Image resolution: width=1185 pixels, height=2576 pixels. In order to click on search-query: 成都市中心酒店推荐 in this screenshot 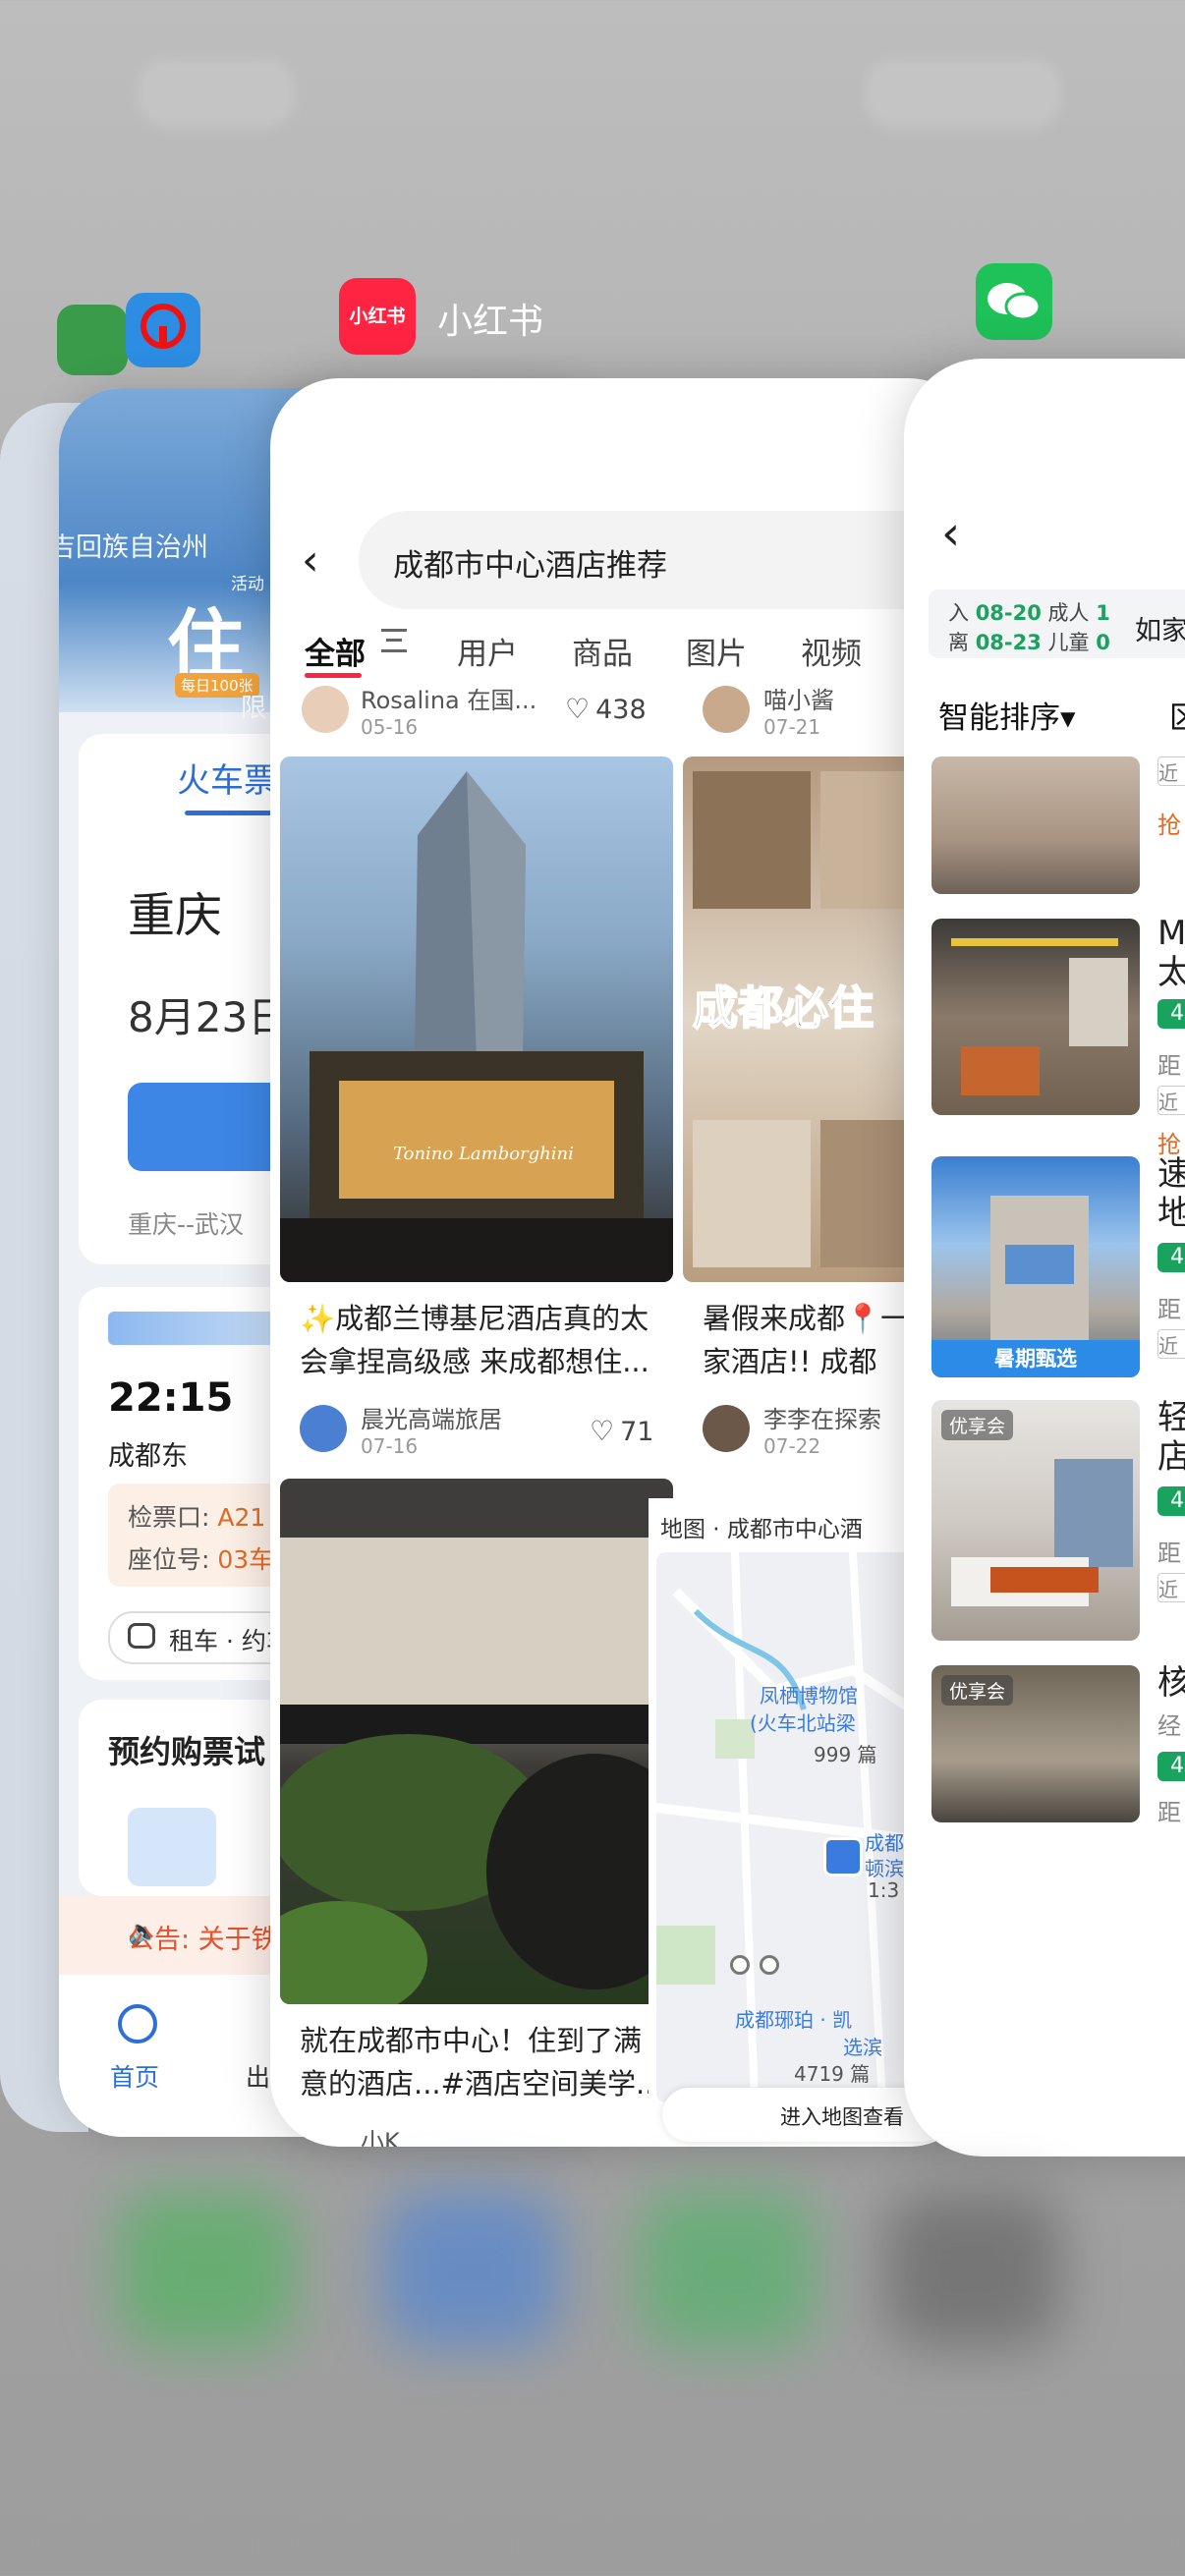, I will do `click(530, 566)`.